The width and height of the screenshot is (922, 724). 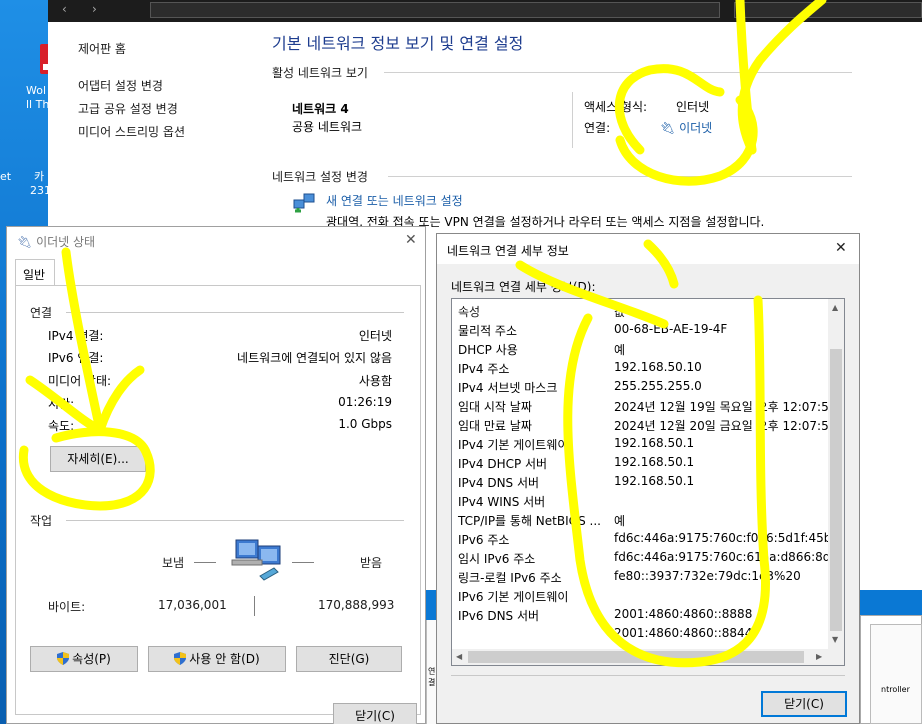 I want to click on scroll-down-icon: ▼, so click(x=835, y=639).